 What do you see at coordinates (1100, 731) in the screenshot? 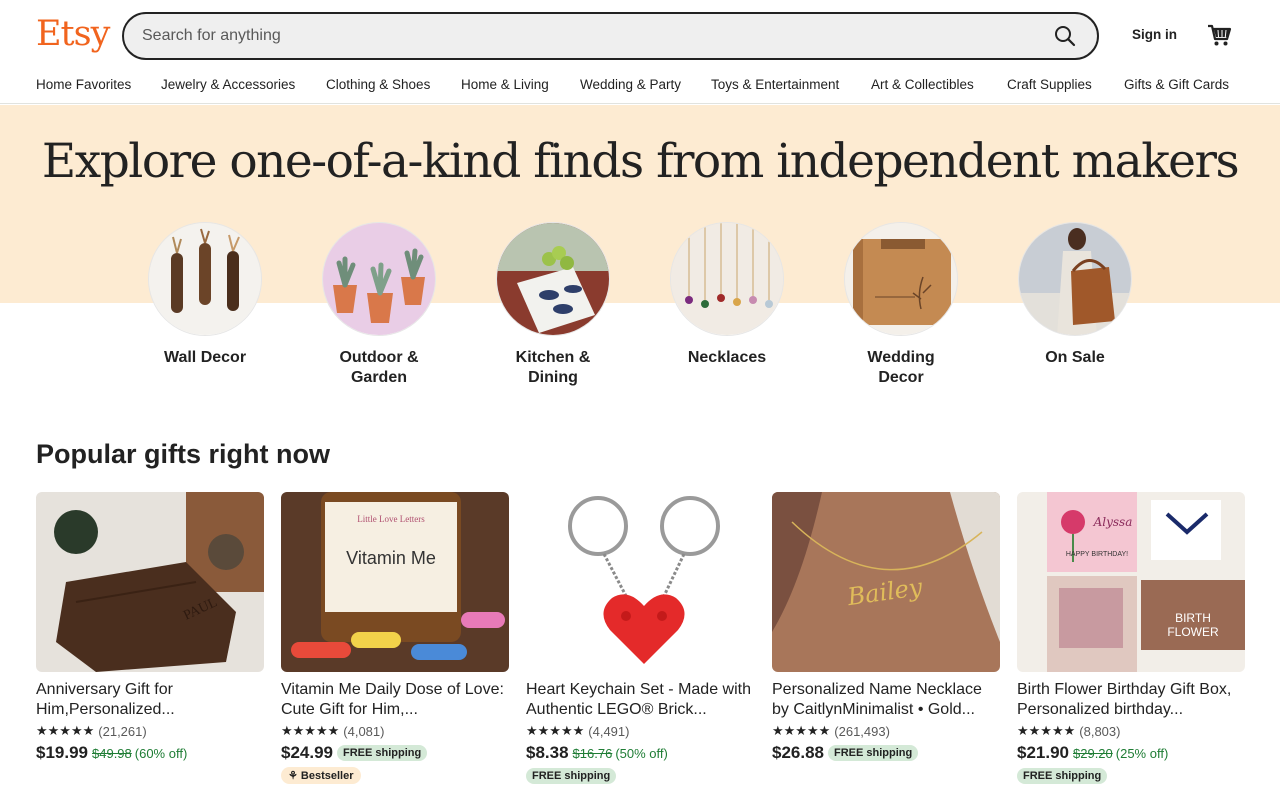
I see `review-count: (8,803)` at bounding box center [1100, 731].